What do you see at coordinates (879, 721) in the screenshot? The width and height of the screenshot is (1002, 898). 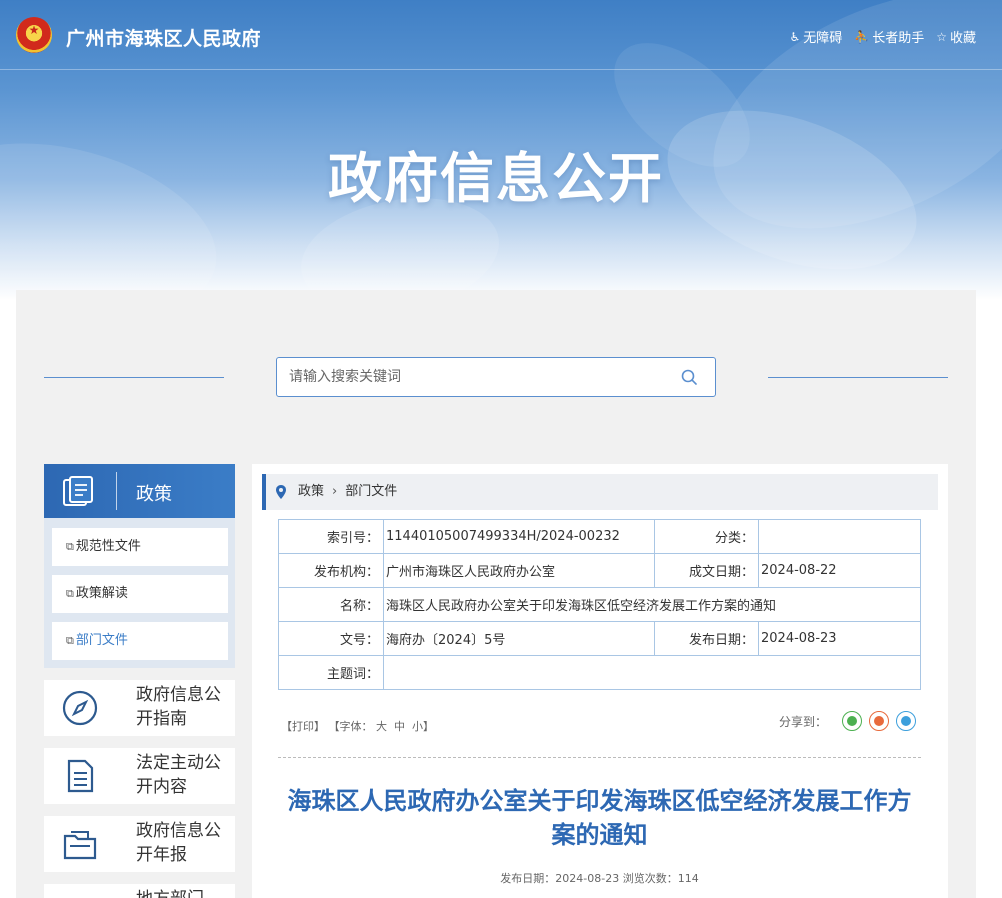 I see `weibo-share-icon` at bounding box center [879, 721].